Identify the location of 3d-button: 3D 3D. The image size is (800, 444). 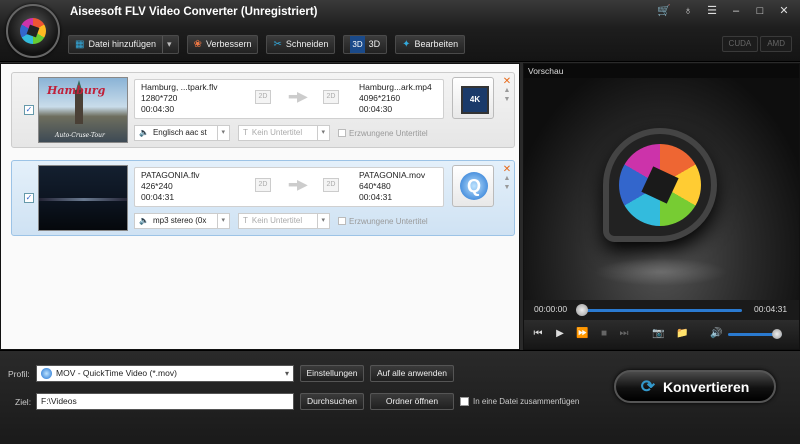
(365, 44).